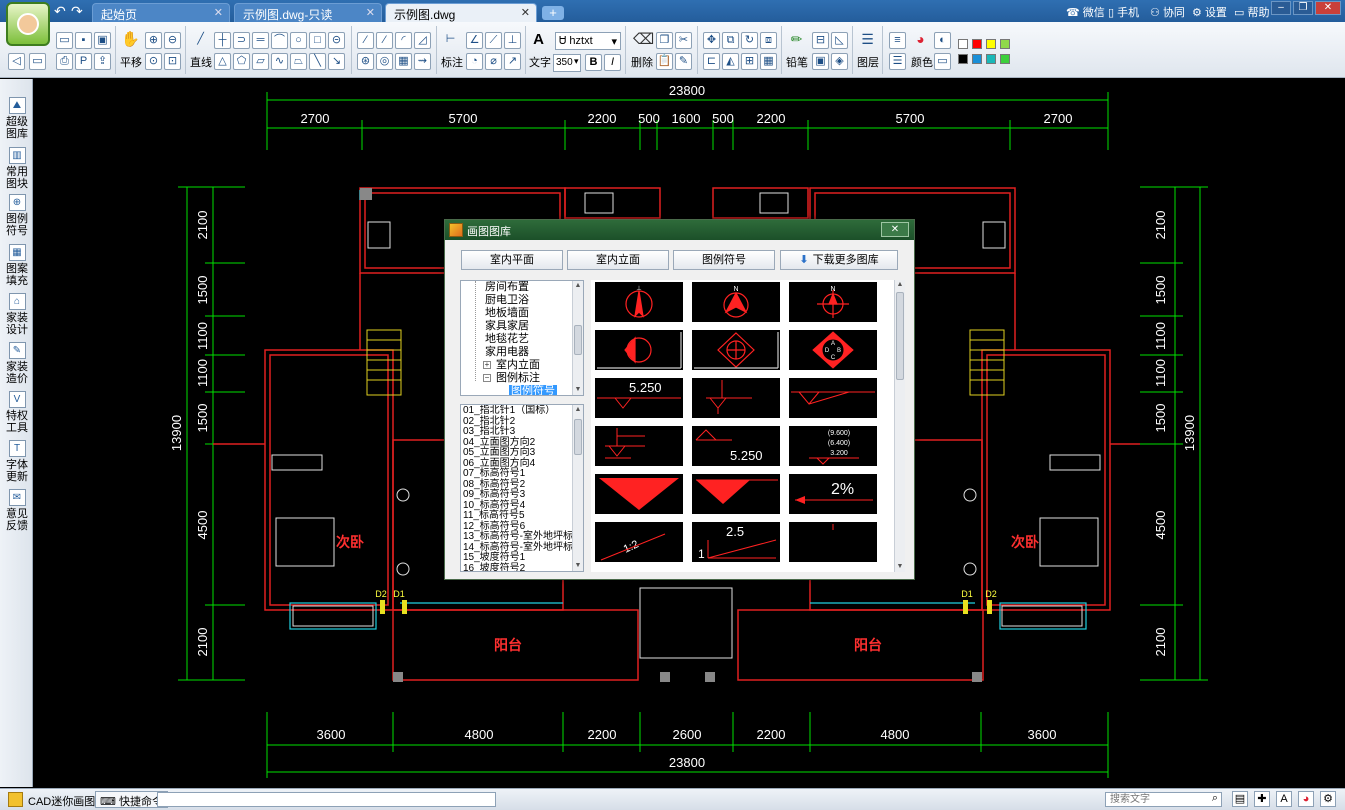  I want to click on fill-color-icon: ◐, so click(942, 40).